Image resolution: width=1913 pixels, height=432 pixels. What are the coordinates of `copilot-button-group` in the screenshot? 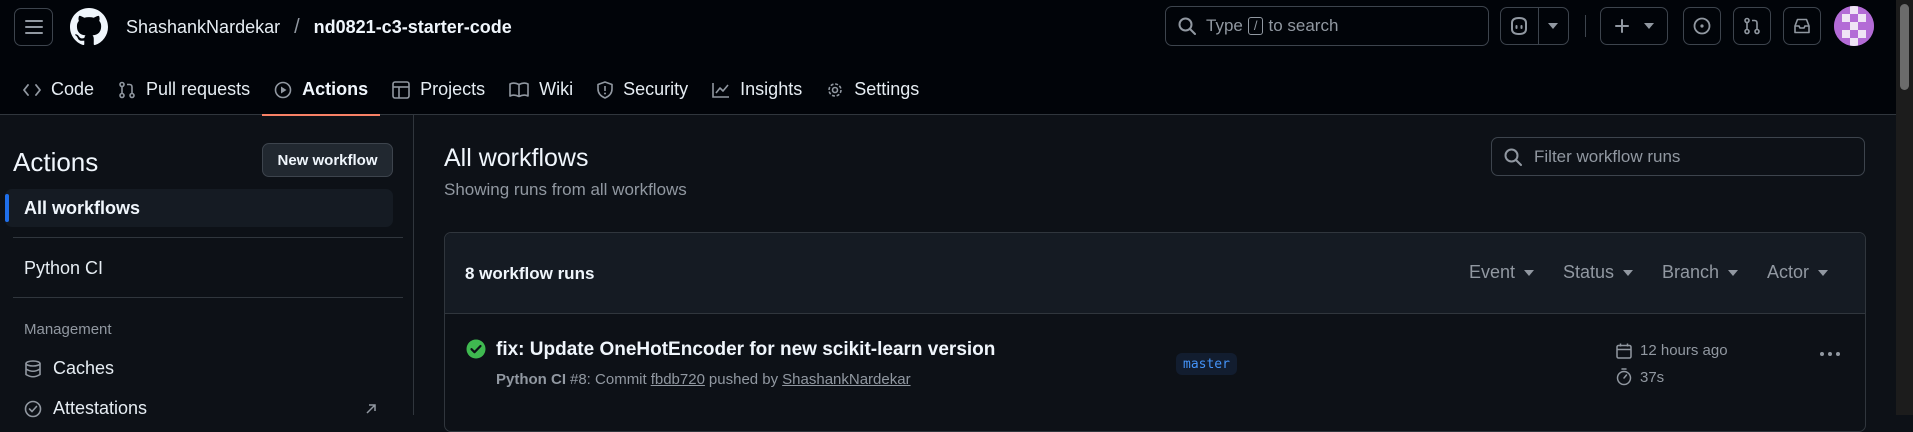 It's located at (1534, 26).